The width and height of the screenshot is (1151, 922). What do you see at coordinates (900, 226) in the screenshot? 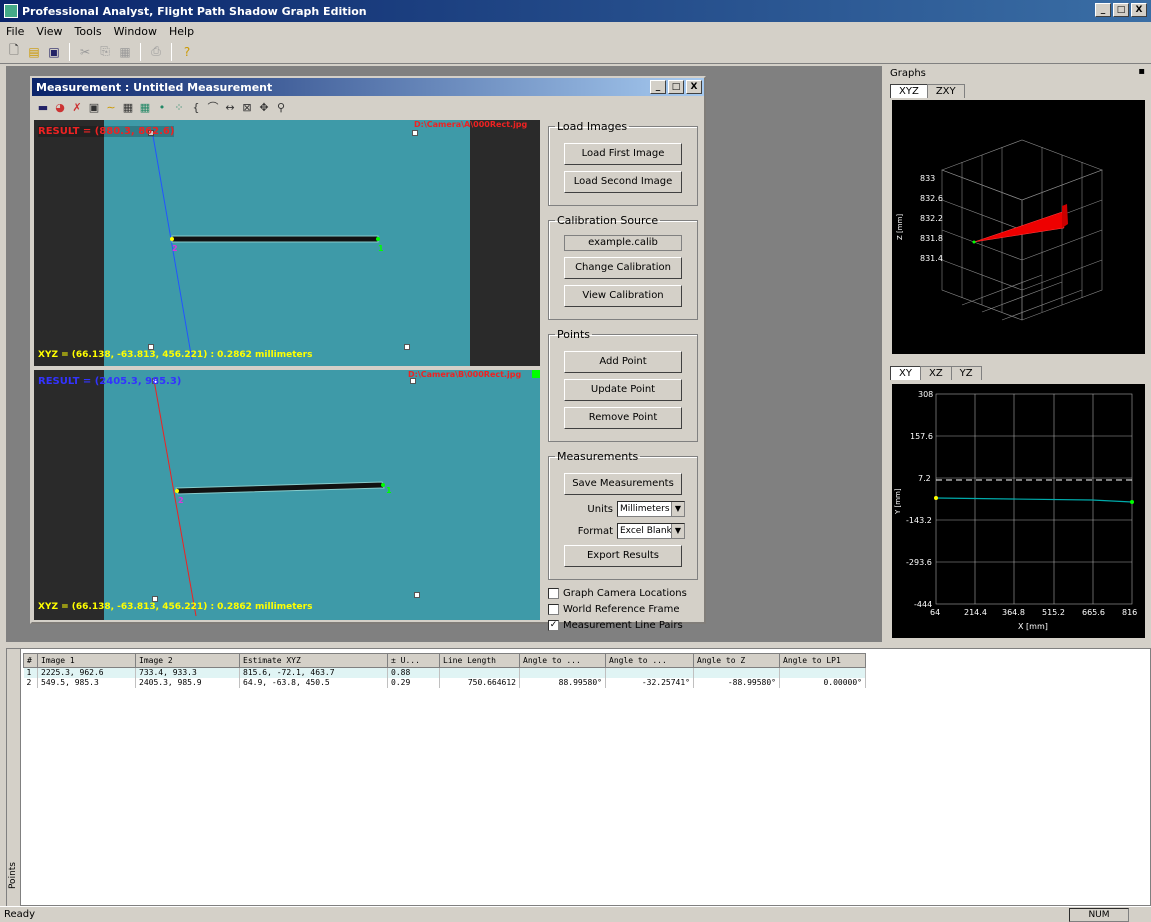
I see `xyz-z-axis-label: Z [mm]` at bounding box center [900, 226].